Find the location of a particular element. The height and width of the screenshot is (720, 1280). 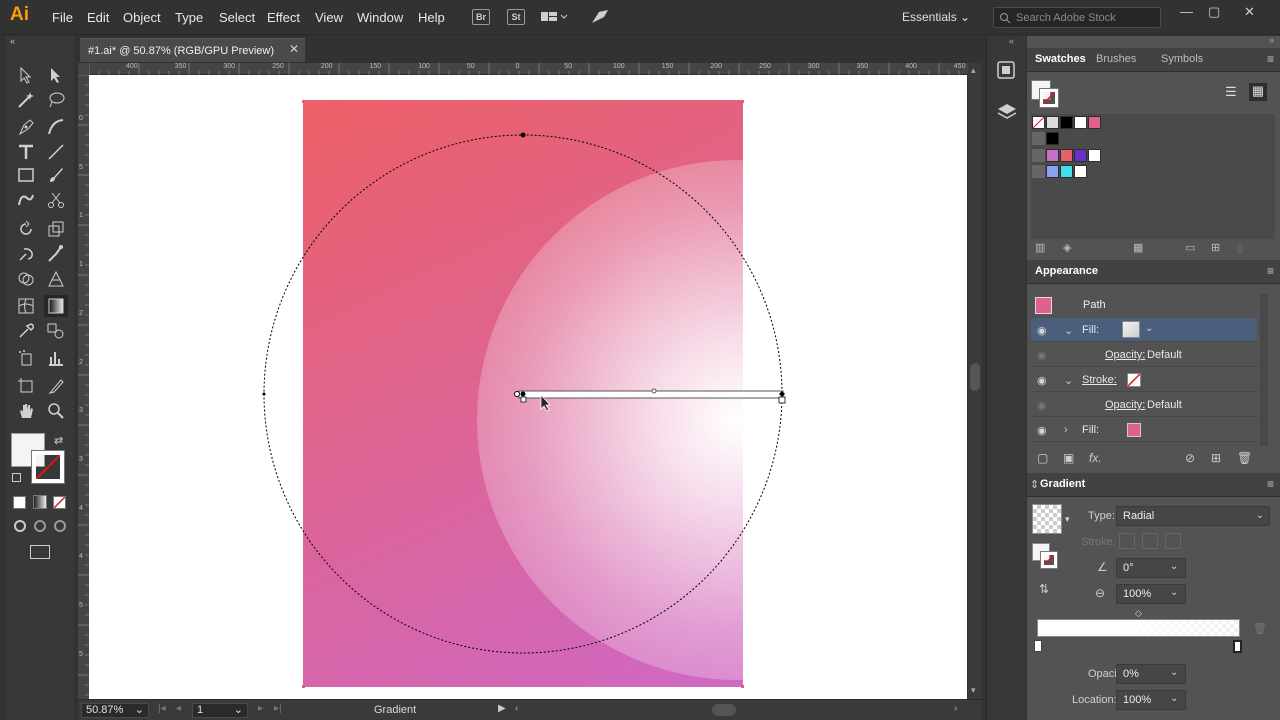

swatch-options-icon: ▦ is located at coordinates (1138, 247).